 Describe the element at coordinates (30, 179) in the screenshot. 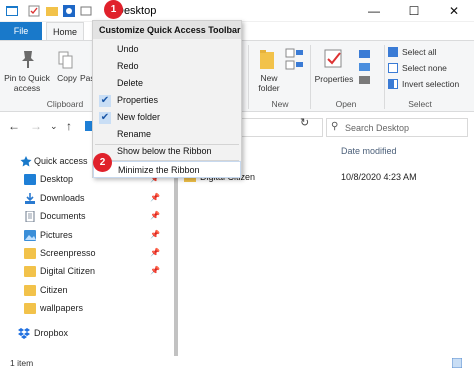

I see `desktop-folder-icon` at that location.